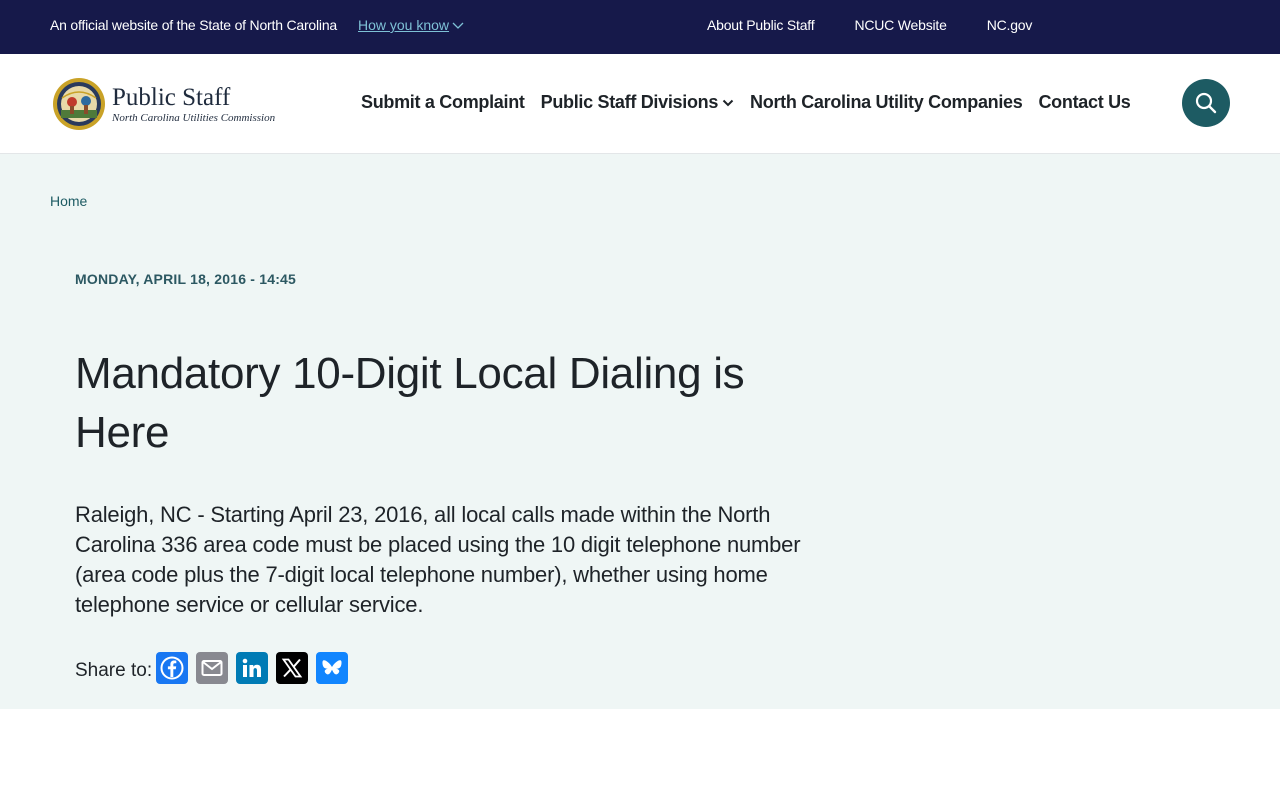 The height and width of the screenshot is (800, 1280). Describe the element at coordinates (194, 117) in the screenshot. I see `logo-subtitle: North Carolina Utilities Commission` at that location.